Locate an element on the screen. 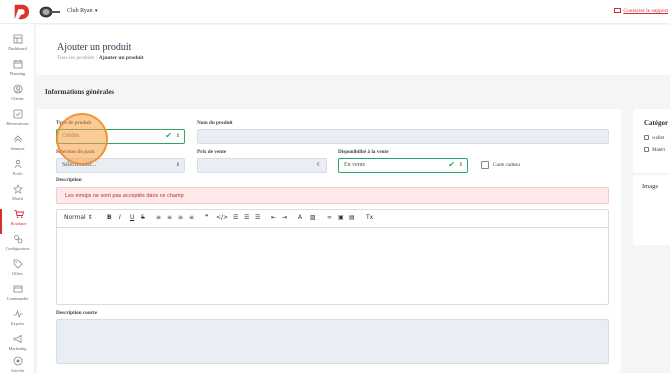  sidebar-item-clients: Clients is located at coordinates (17, 96).